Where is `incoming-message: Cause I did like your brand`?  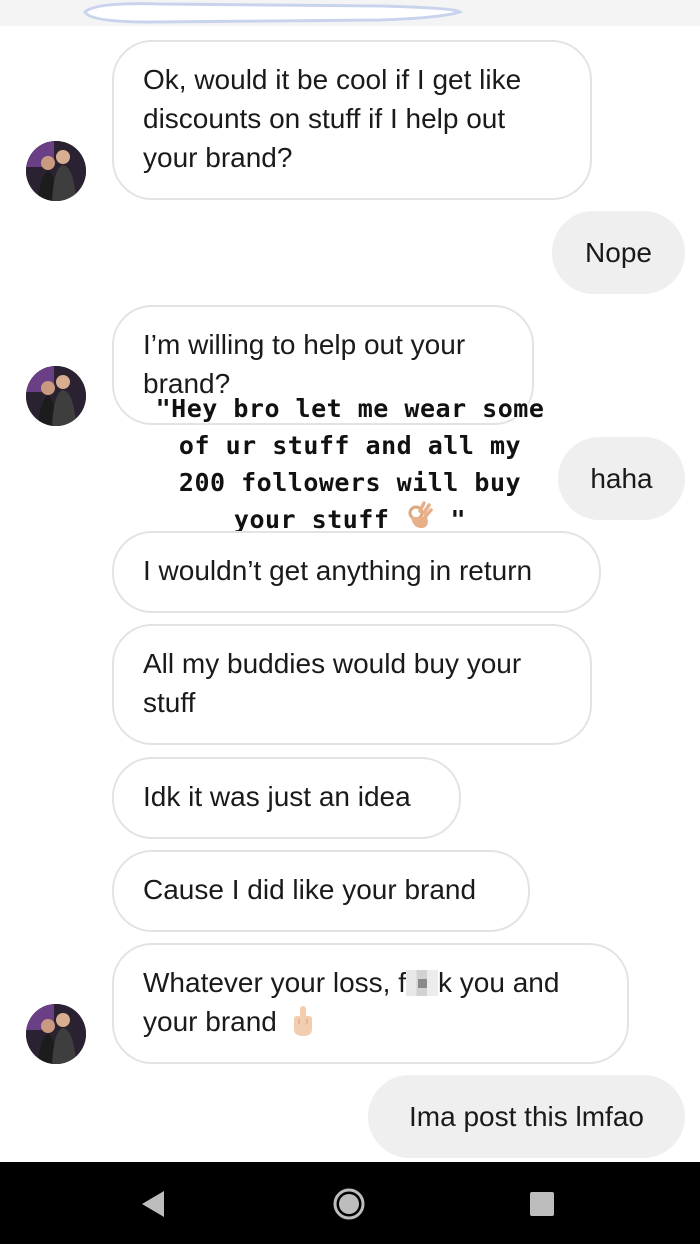
incoming-message: Cause I did like your brand is located at coordinates (321, 891).